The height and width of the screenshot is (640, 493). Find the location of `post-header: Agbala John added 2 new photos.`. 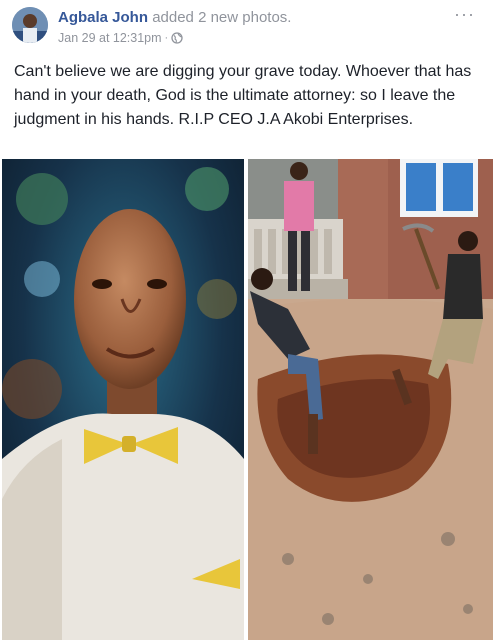

post-header: Agbala John added 2 new photos. is located at coordinates (174, 17).